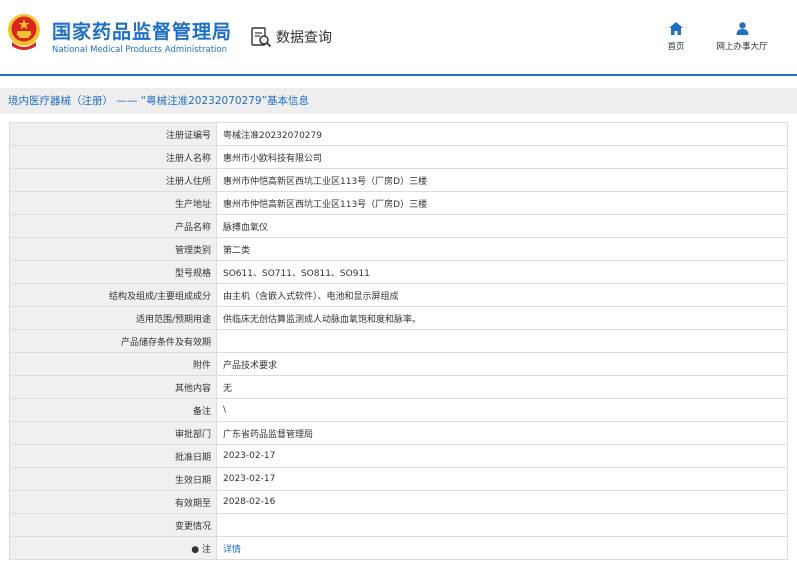  What do you see at coordinates (113, 410) in the screenshot?
I see `field-label: 备注` at bounding box center [113, 410].